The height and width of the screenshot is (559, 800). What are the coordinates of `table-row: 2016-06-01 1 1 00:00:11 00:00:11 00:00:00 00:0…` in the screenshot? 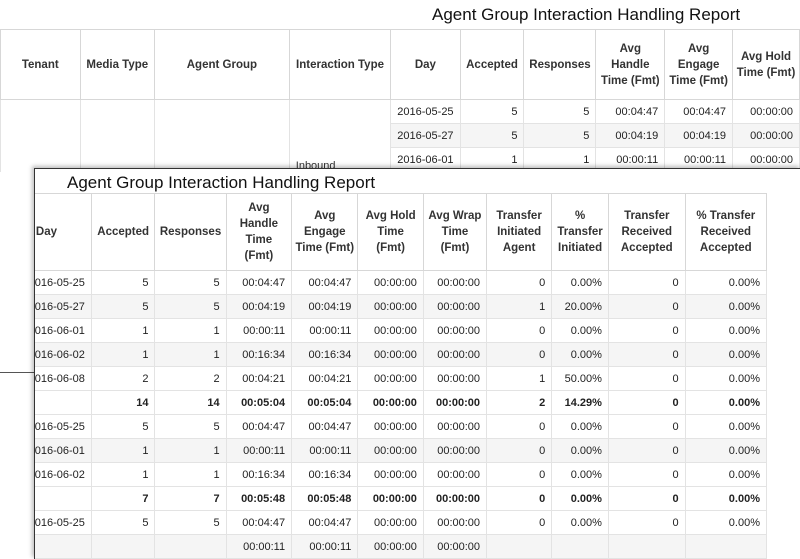 It's located at (401, 330).